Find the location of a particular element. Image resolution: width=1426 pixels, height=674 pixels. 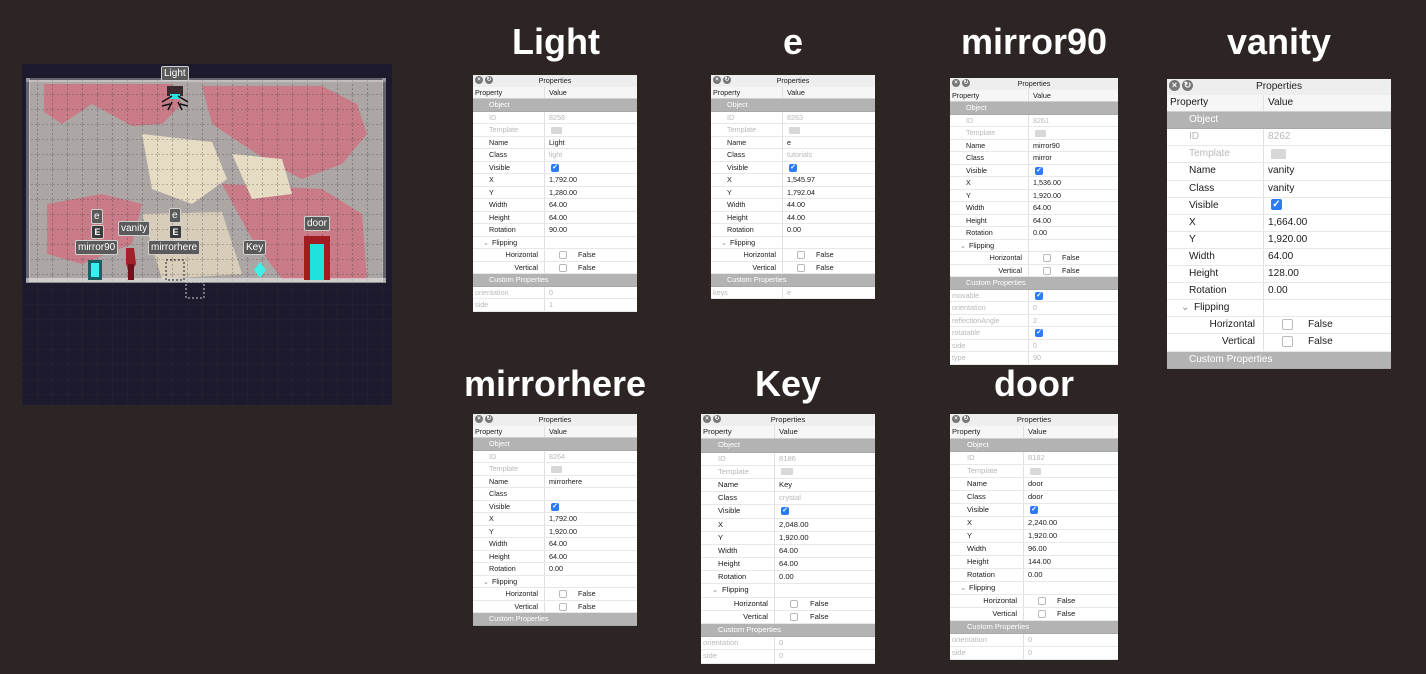

prop-class: Class is located at coordinates (555, 494).